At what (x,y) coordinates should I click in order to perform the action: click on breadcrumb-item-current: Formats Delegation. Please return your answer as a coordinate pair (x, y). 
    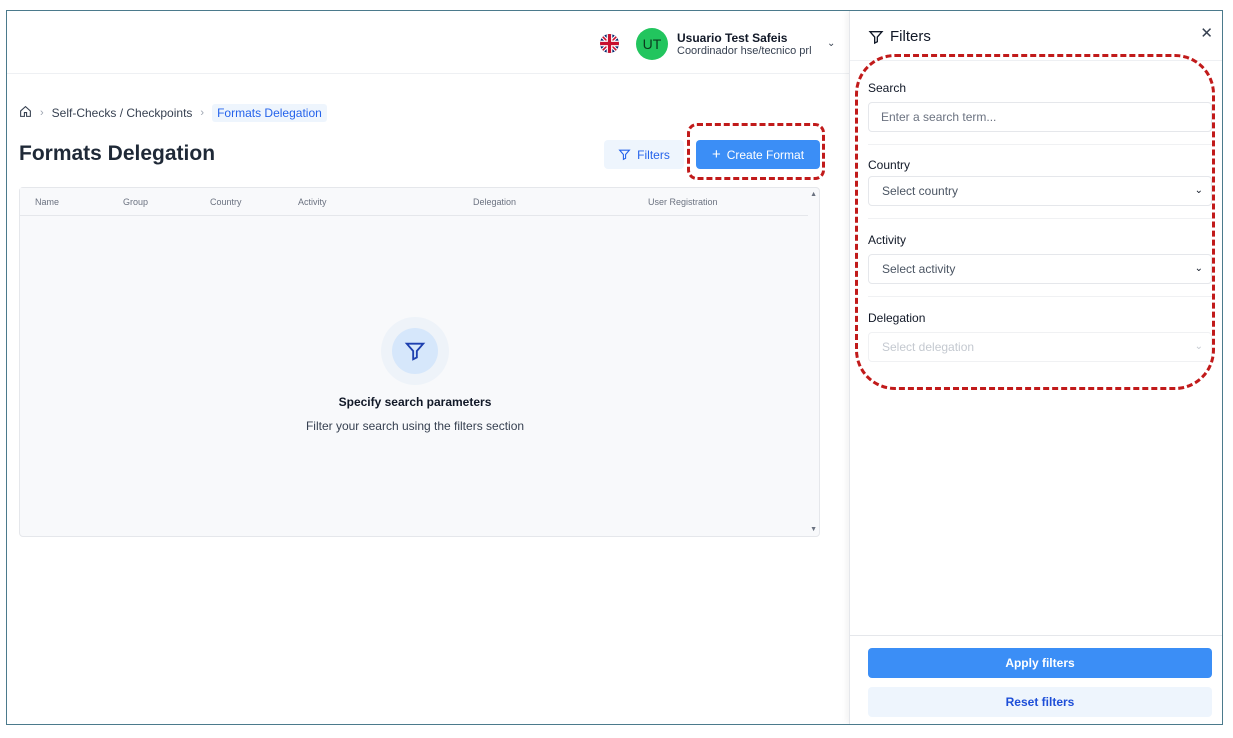
    Looking at the image, I should click on (269, 113).